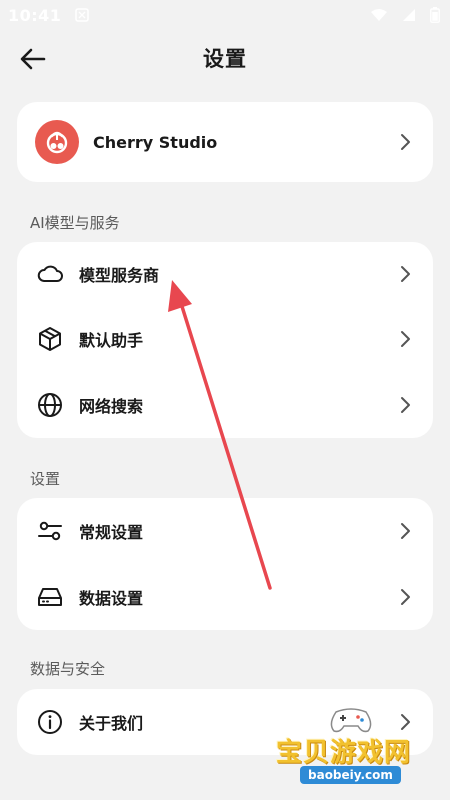 The image size is (450, 800). I want to click on menu-item-label: 模型服务商, so click(119, 275).